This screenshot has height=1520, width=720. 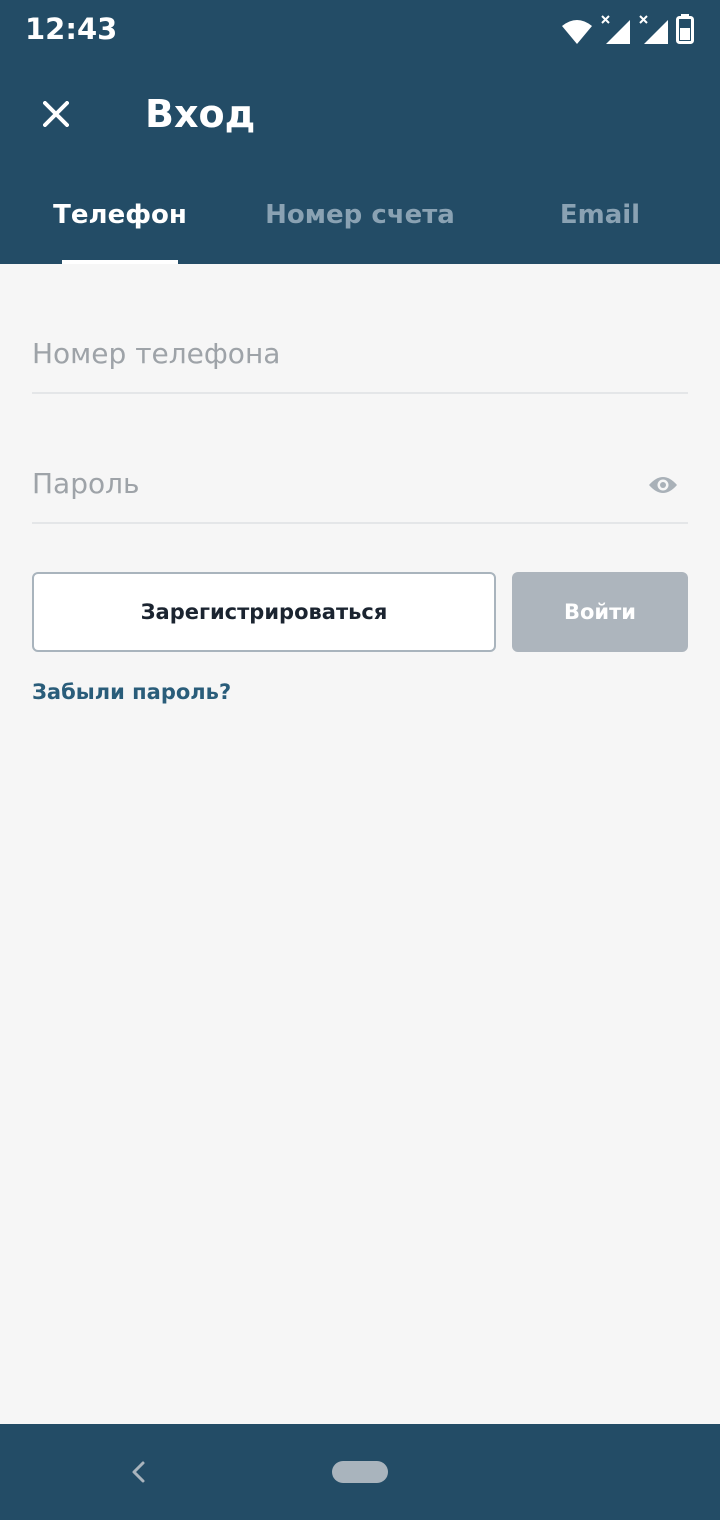 I want to click on show-password-toggle, so click(x=664, y=487).